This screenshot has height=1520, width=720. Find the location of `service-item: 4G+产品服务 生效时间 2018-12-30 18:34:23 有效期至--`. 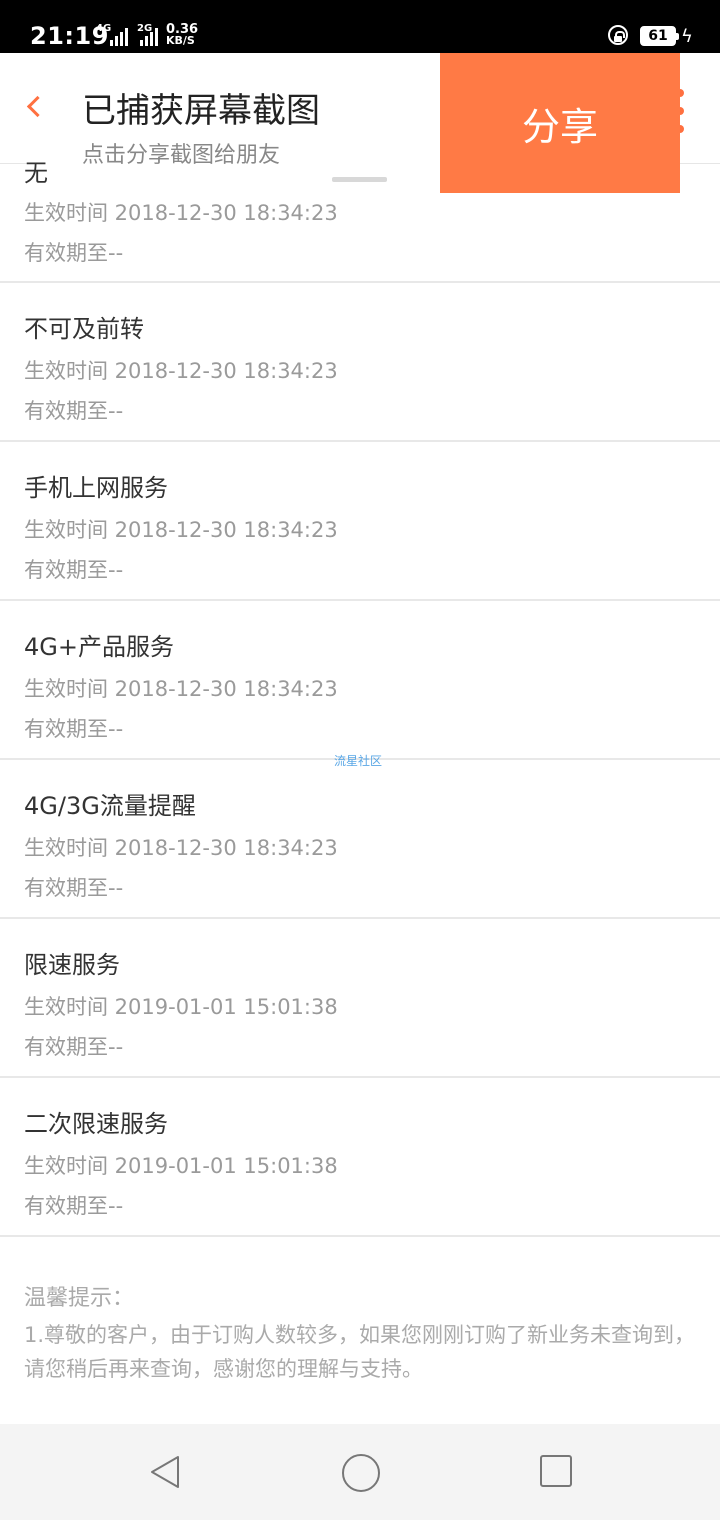

service-item: 4G+产品服务 生效时间 2018-12-30 18:34:23 有效期至-- is located at coordinates (360, 680).